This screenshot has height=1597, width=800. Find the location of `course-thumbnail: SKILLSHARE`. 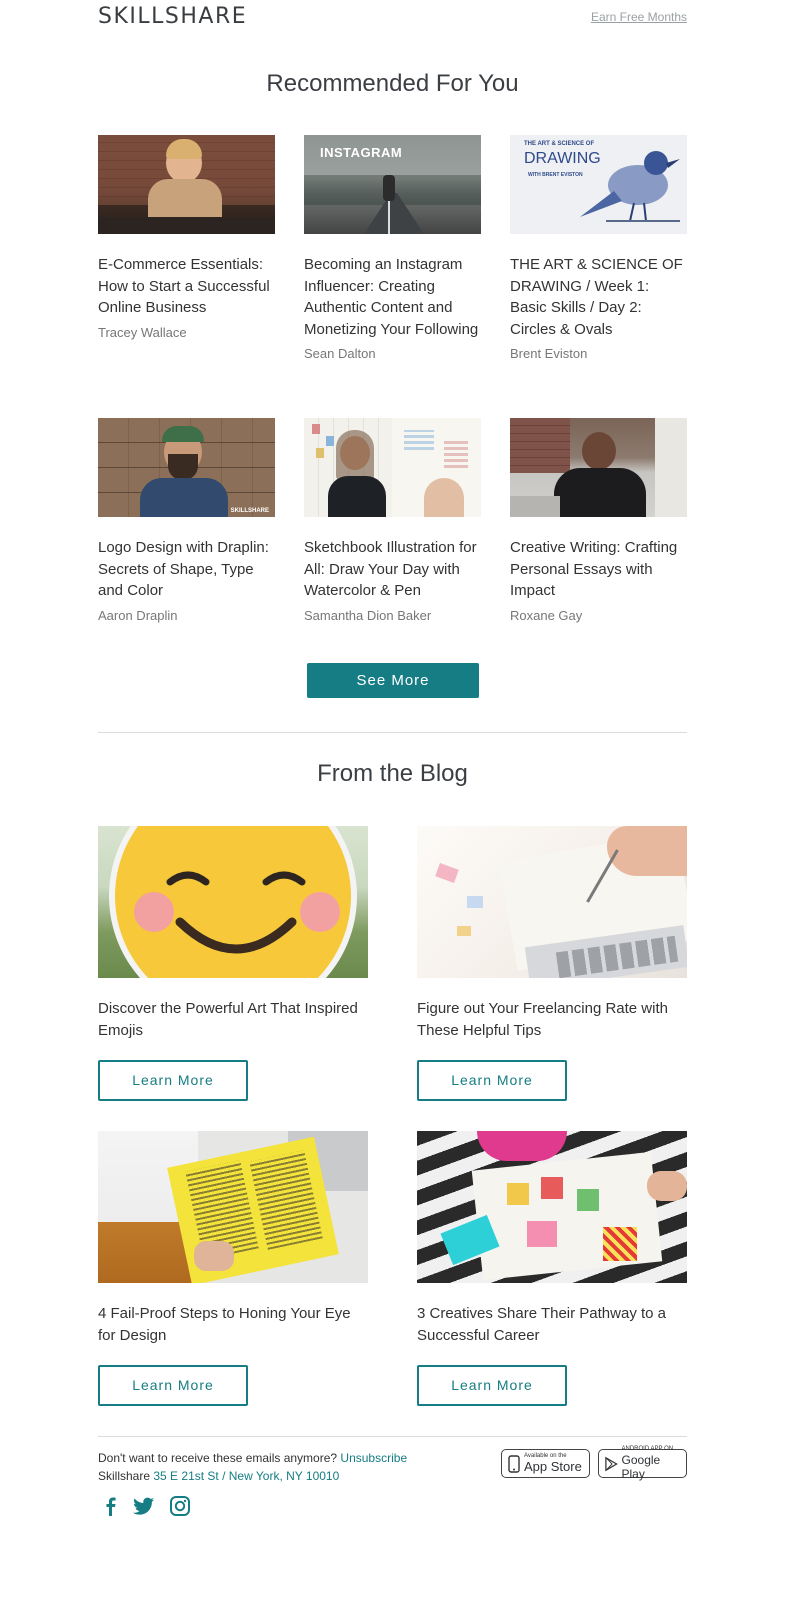

course-thumbnail: SKILLSHARE is located at coordinates (186, 467).